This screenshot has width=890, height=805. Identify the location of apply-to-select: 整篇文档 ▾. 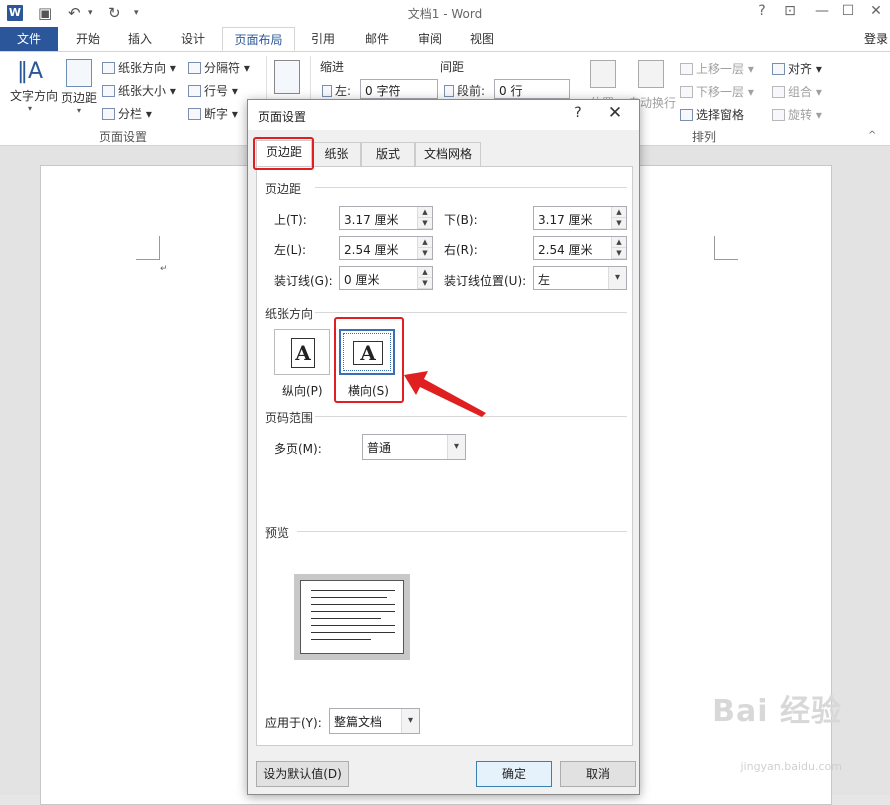
(374, 721).